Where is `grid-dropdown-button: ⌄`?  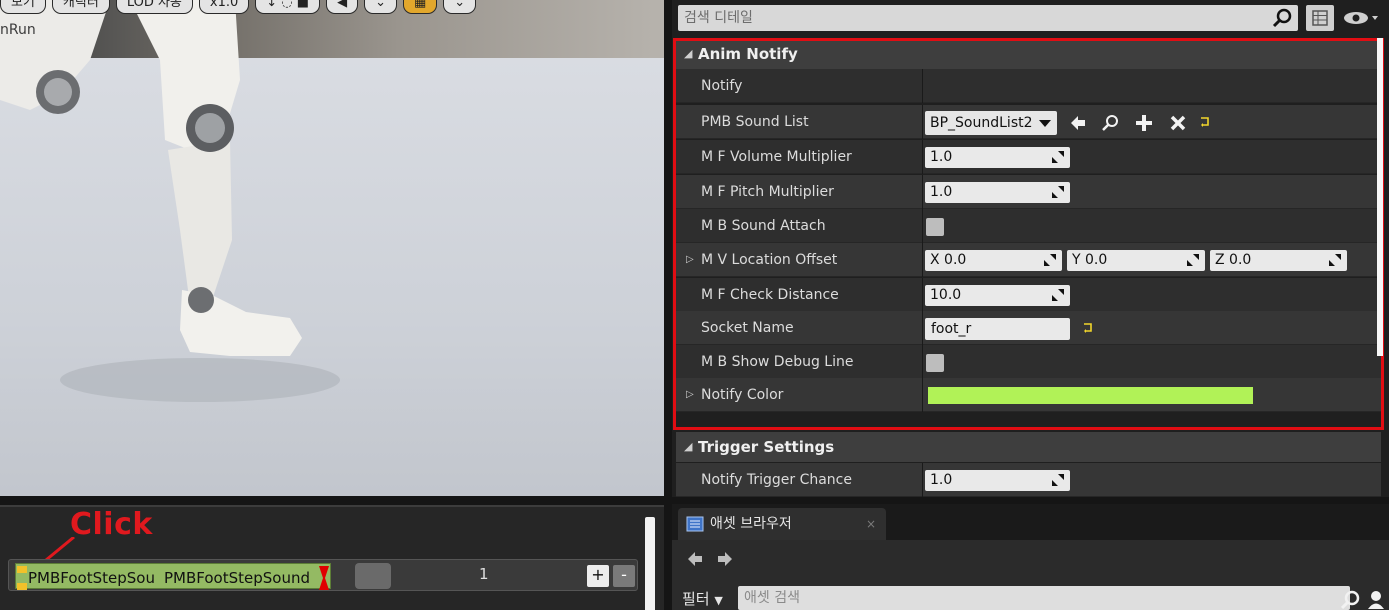
grid-dropdown-button: ⌄ is located at coordinates (460, 7).